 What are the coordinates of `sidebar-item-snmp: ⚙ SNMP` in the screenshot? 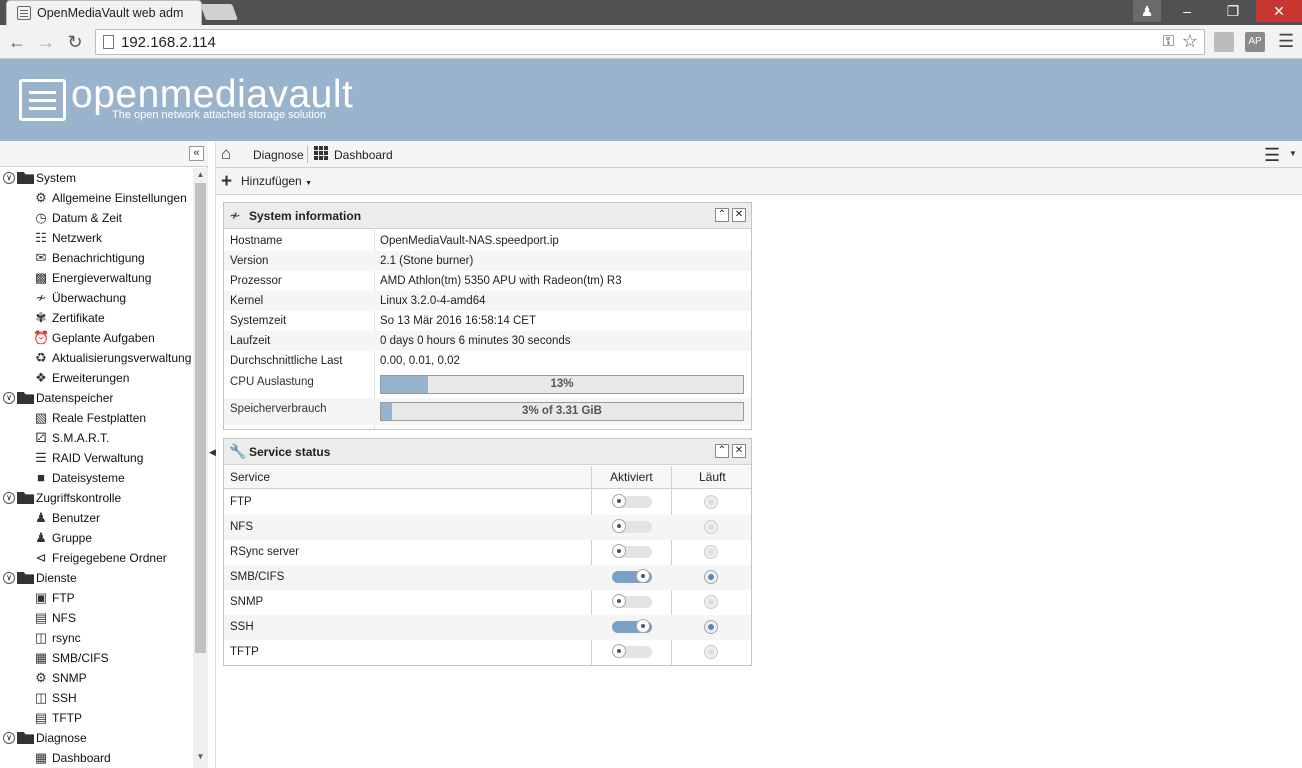 It's located at (96, 678).